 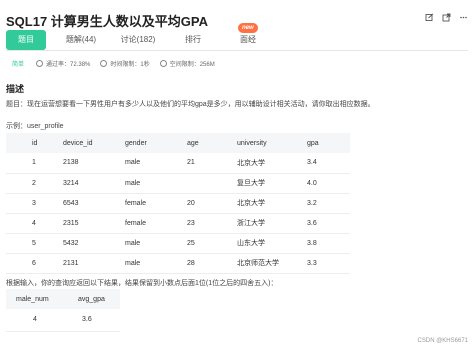 What do you see at coordinates (34, 243) in the screenshot?
I see `table-cell: 5` at bounding box center [34, 243].